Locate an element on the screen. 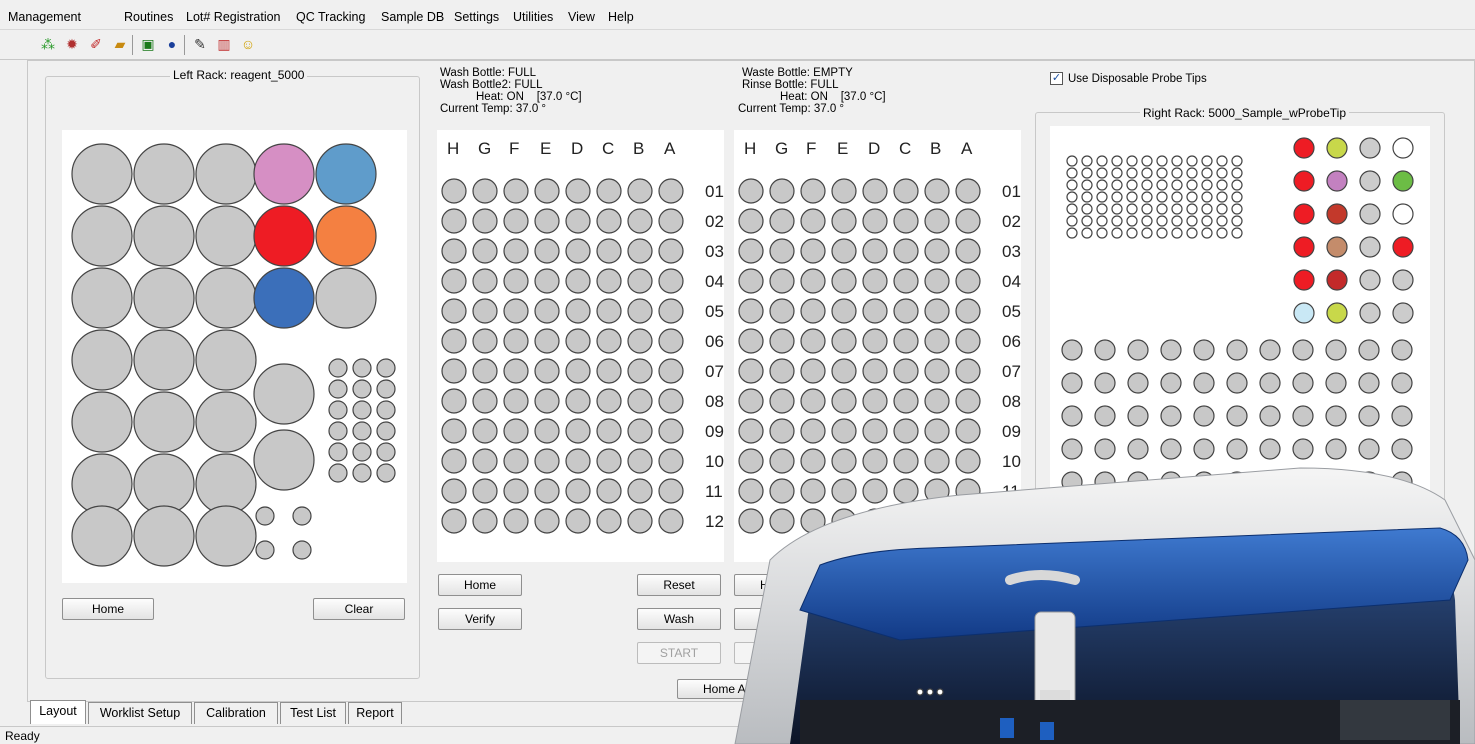 The height and width of the screenshot is (744, 1475). menu-settings: Settings is located at coordinates (476, 17).